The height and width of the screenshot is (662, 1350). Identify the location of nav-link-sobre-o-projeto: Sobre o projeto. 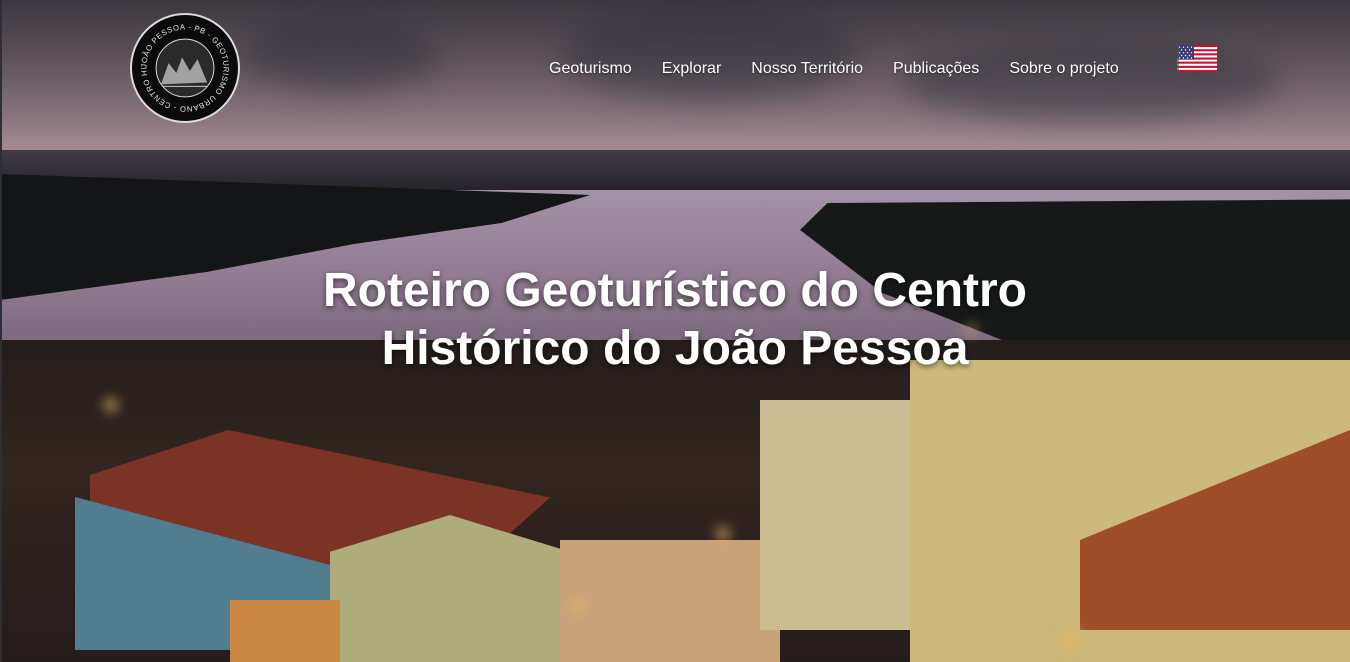
(1063, 69).